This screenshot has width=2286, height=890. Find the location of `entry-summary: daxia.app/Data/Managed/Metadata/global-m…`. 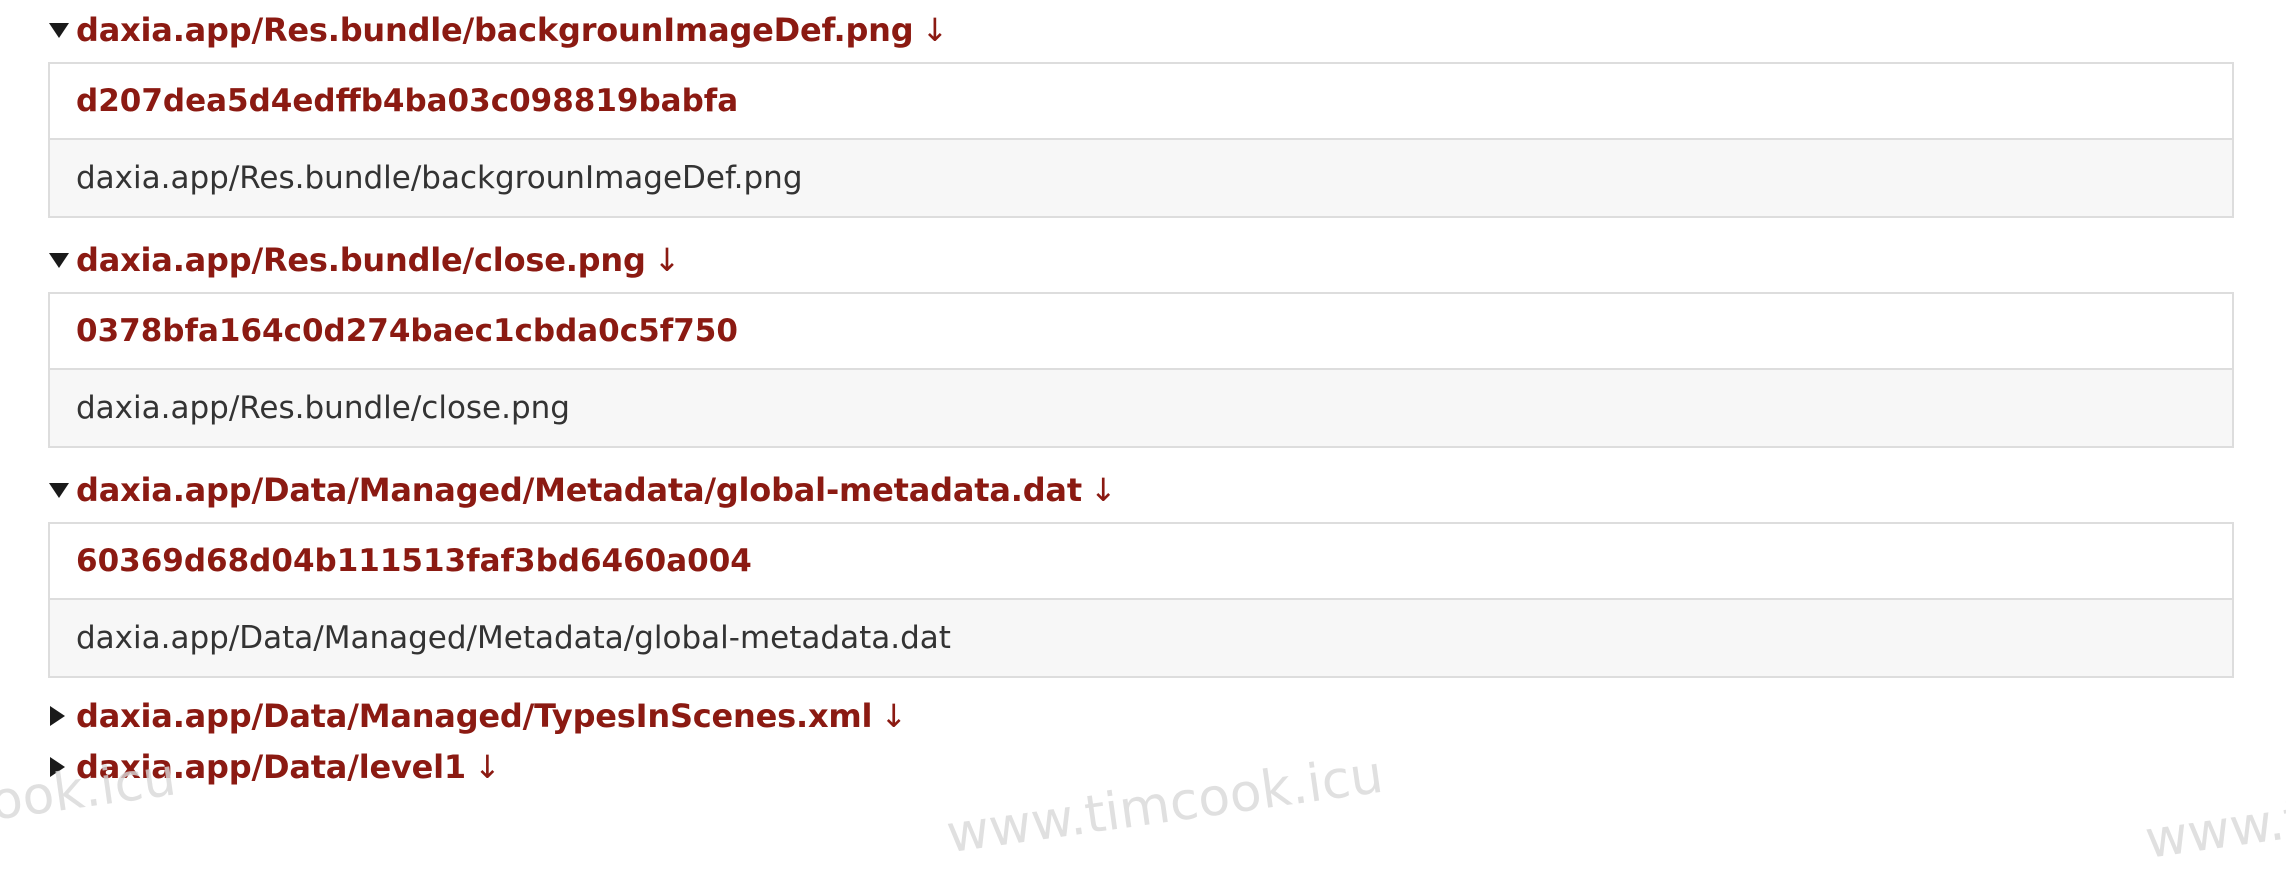

entry-summary: daxia.app/Data/Managed/Metadata/global-m… is located at coordinates (1143, 489).